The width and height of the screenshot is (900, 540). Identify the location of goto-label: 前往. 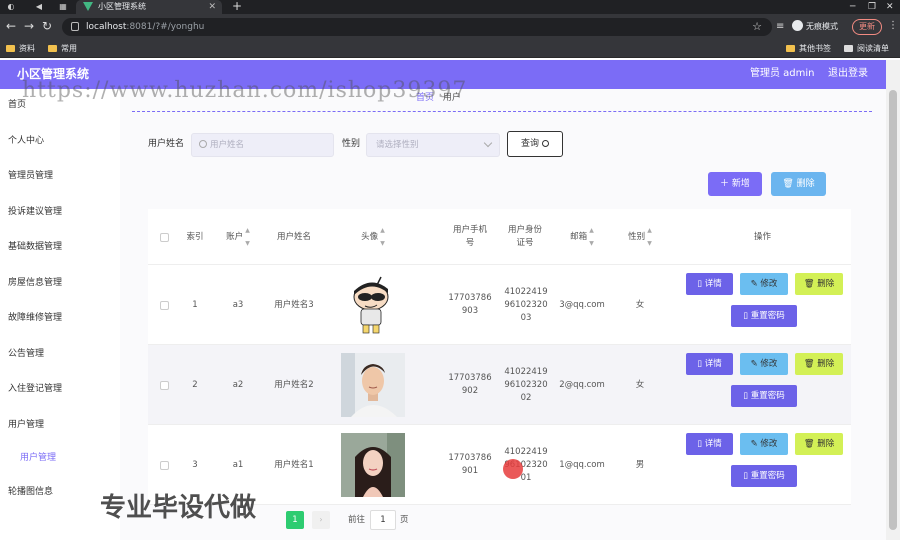
(357, 520).